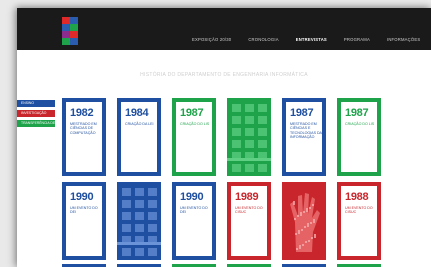 This screenshot has height=267, width=431. What do you see at coordinates (83, 128) in the screenshot?
I see `tile-description: MESTRADO EM CIÊNCIAS DE COMPUTAÇÃO` at bounding box center [83, 128].